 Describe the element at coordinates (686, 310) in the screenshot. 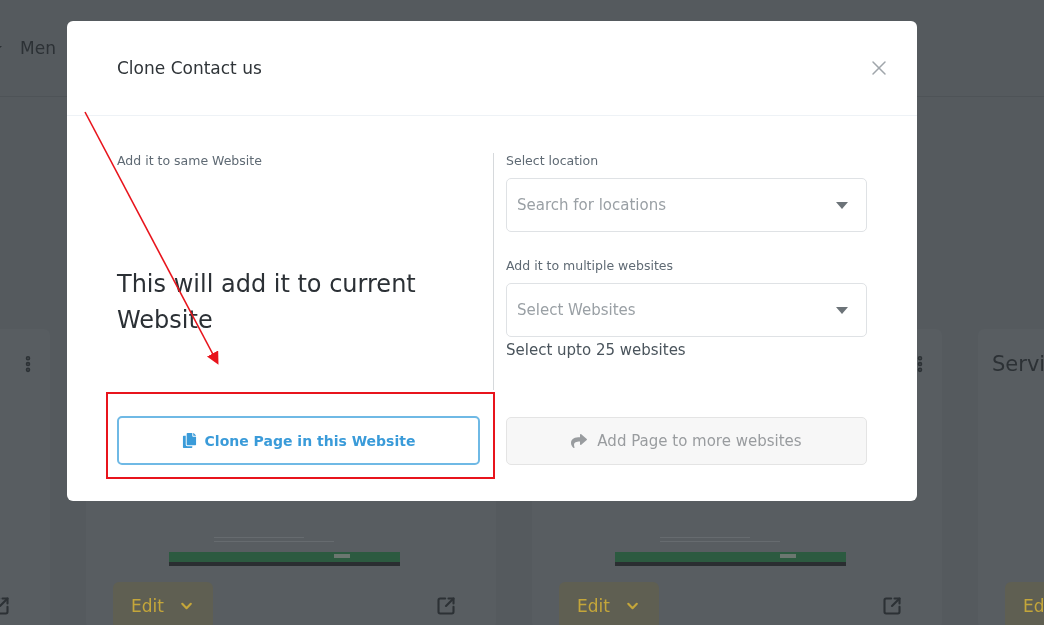

I see `select-field: Select Websites` at that location.